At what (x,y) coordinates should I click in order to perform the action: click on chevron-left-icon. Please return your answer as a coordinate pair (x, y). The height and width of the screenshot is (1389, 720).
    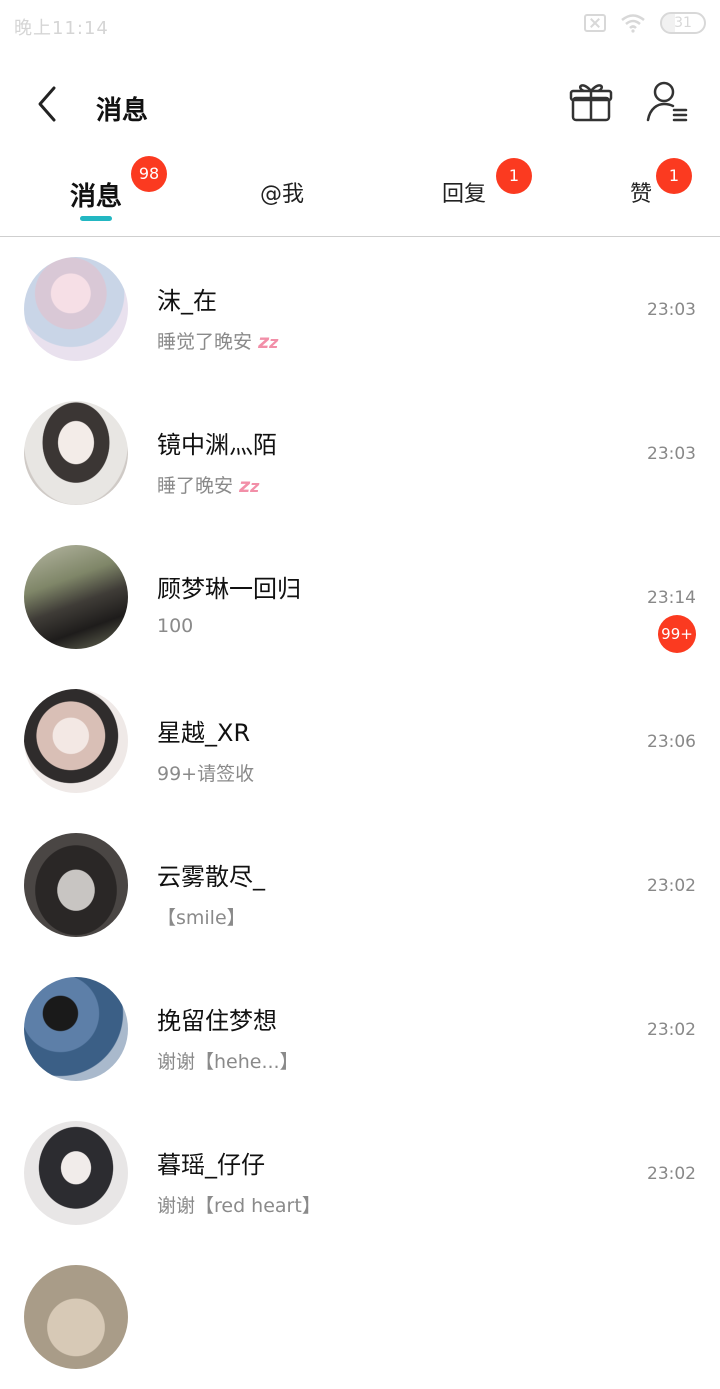
    Looking at the image, I should click on (47, 104).